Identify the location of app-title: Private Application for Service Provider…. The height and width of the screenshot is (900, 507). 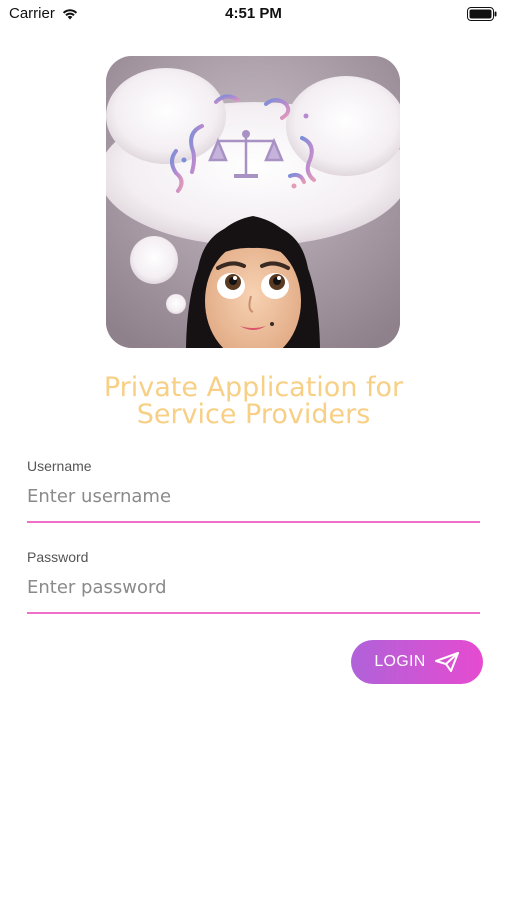
(253, 401).